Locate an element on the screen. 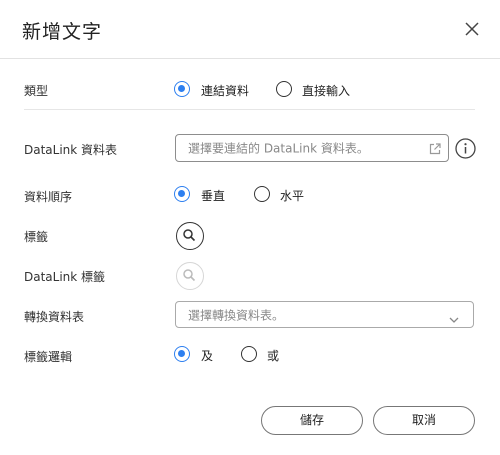  close-icon is located at coordinates (472, 29).